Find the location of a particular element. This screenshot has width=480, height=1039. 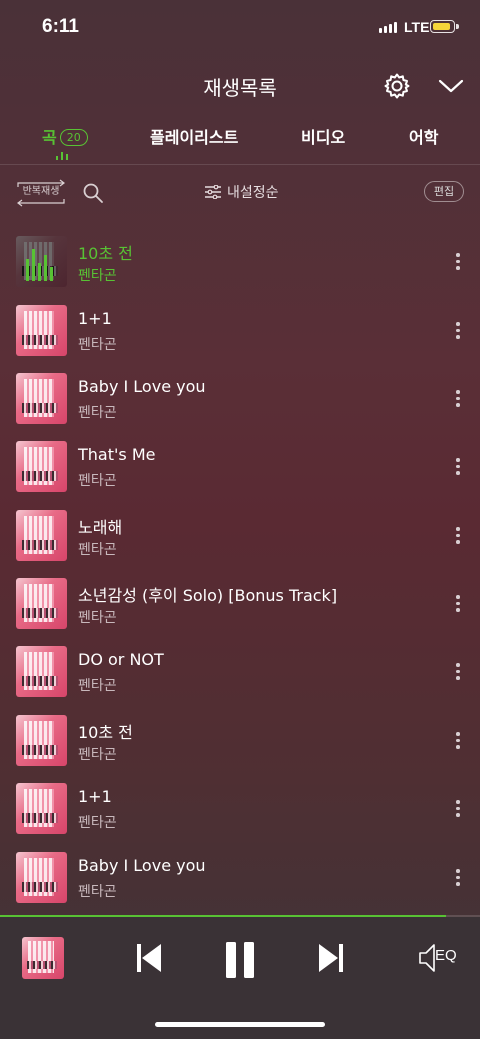

edit-button: 편집 is located at coordinates (444, 191).